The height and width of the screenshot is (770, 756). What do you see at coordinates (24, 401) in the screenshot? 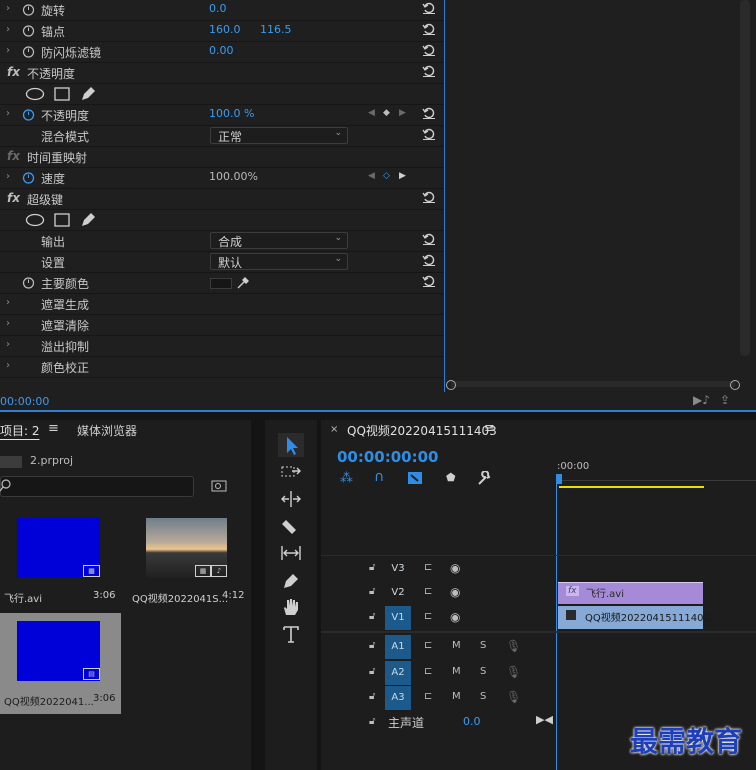
I see `effect-timecode: 00:00:00` at bounding box center [24, 401].